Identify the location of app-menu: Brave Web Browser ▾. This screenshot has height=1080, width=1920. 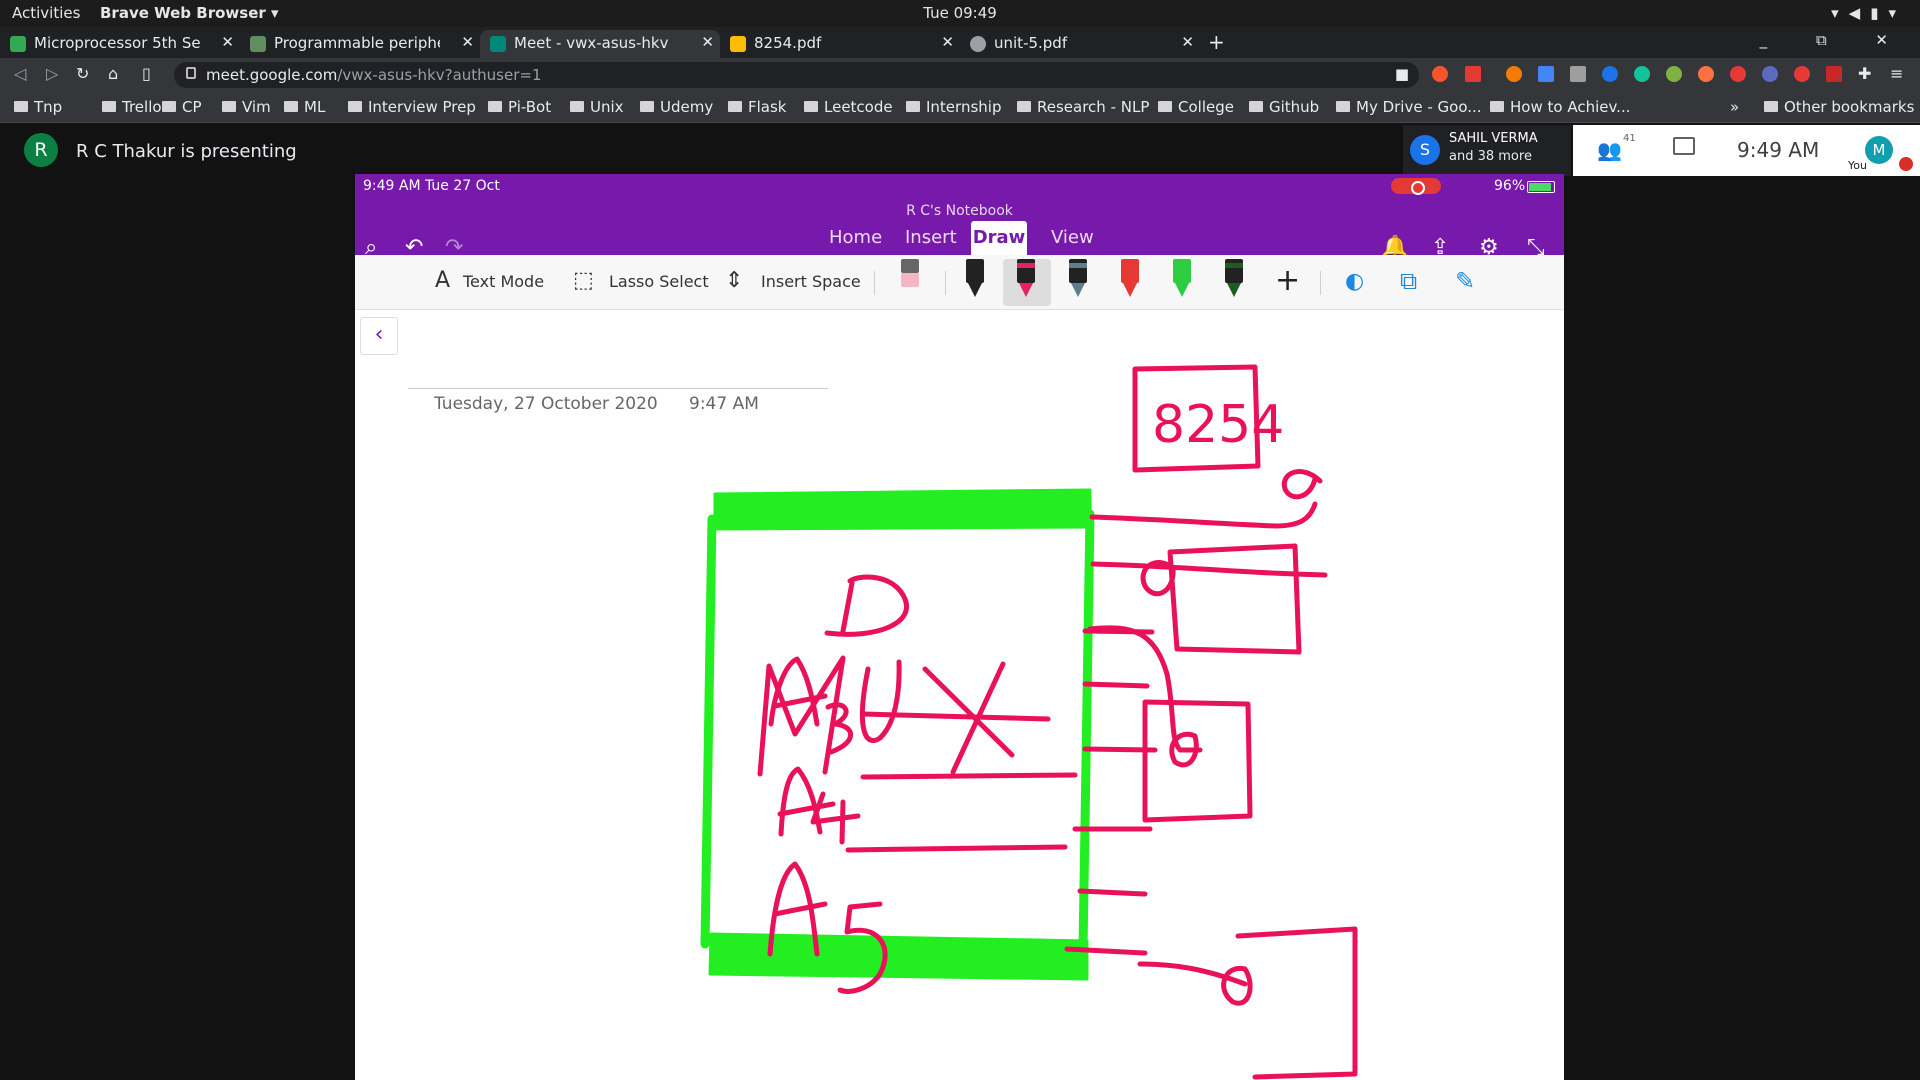
(189, 13).